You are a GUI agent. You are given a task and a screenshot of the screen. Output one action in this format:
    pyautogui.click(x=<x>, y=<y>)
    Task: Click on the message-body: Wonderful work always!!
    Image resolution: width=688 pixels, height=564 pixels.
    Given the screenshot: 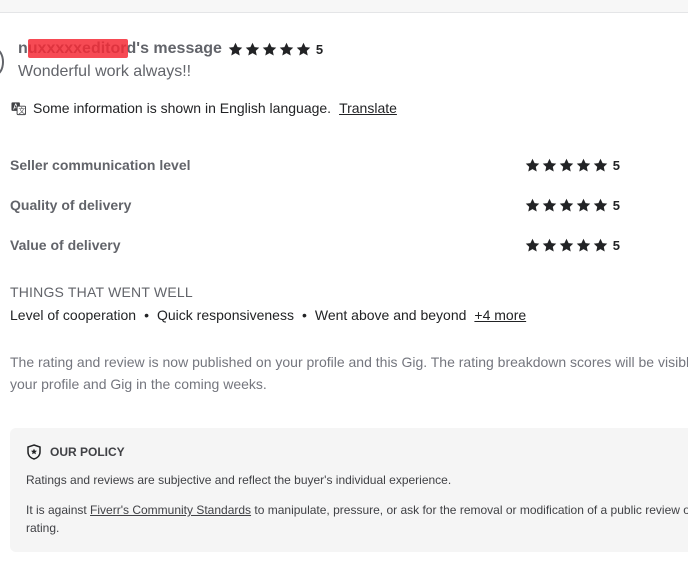 What is the action you would take?
    pyautogui.click(x=105, y=71)
    